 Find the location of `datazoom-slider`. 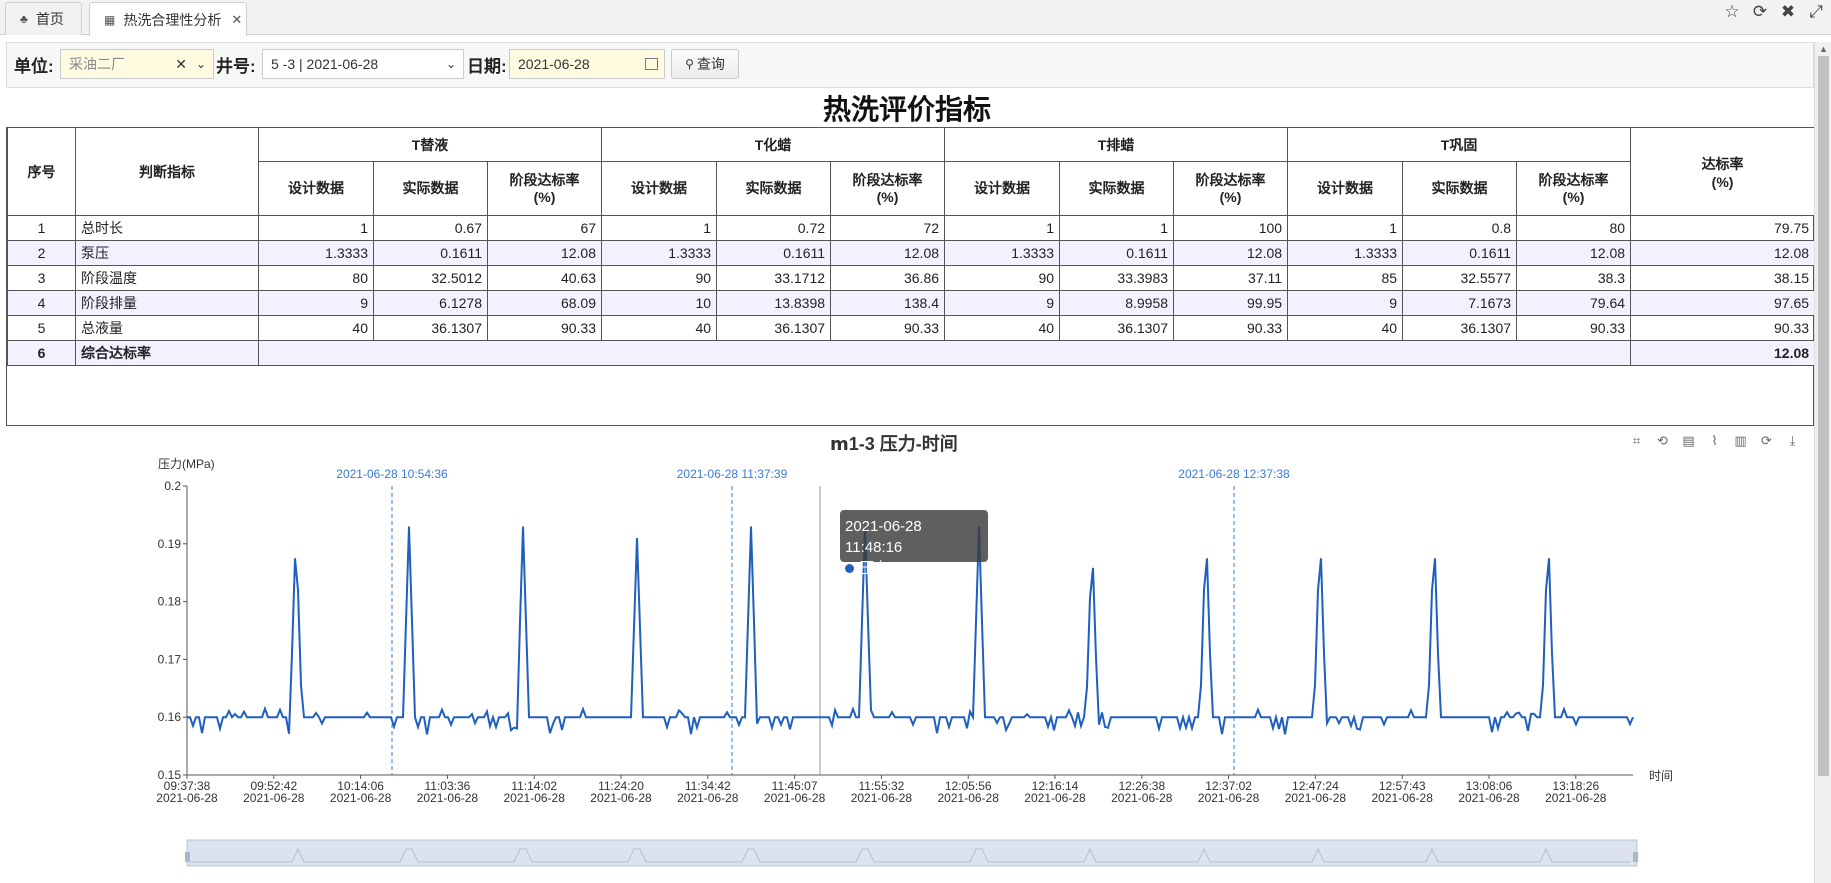

datazoom-slider is located at coordinates (912, 853).